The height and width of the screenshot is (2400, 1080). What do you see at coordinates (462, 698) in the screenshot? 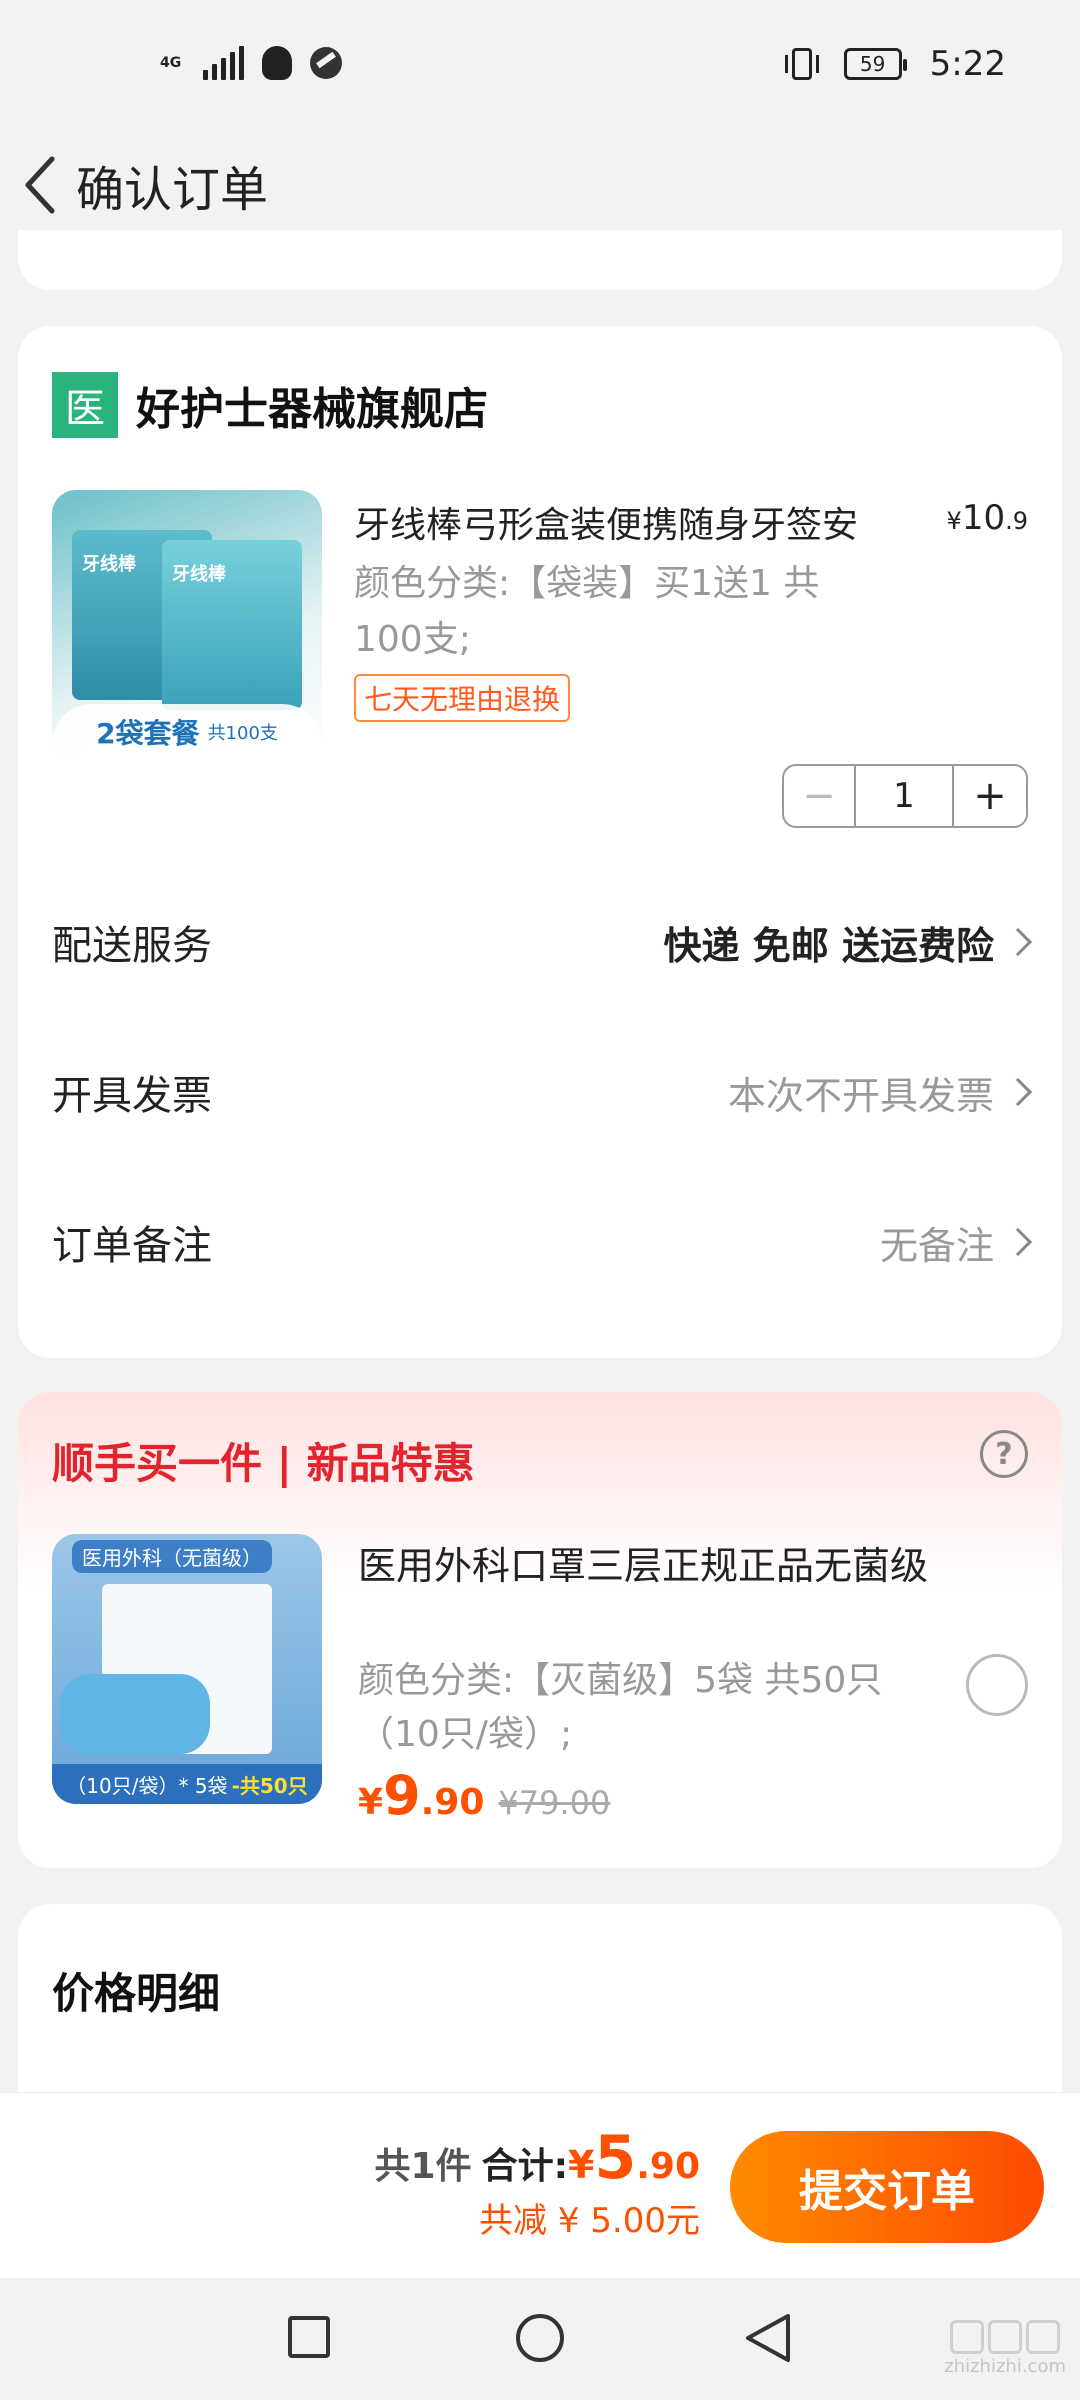
I see `return-policy-badge: 七天无理由退换` at bounding box center [462, 698].